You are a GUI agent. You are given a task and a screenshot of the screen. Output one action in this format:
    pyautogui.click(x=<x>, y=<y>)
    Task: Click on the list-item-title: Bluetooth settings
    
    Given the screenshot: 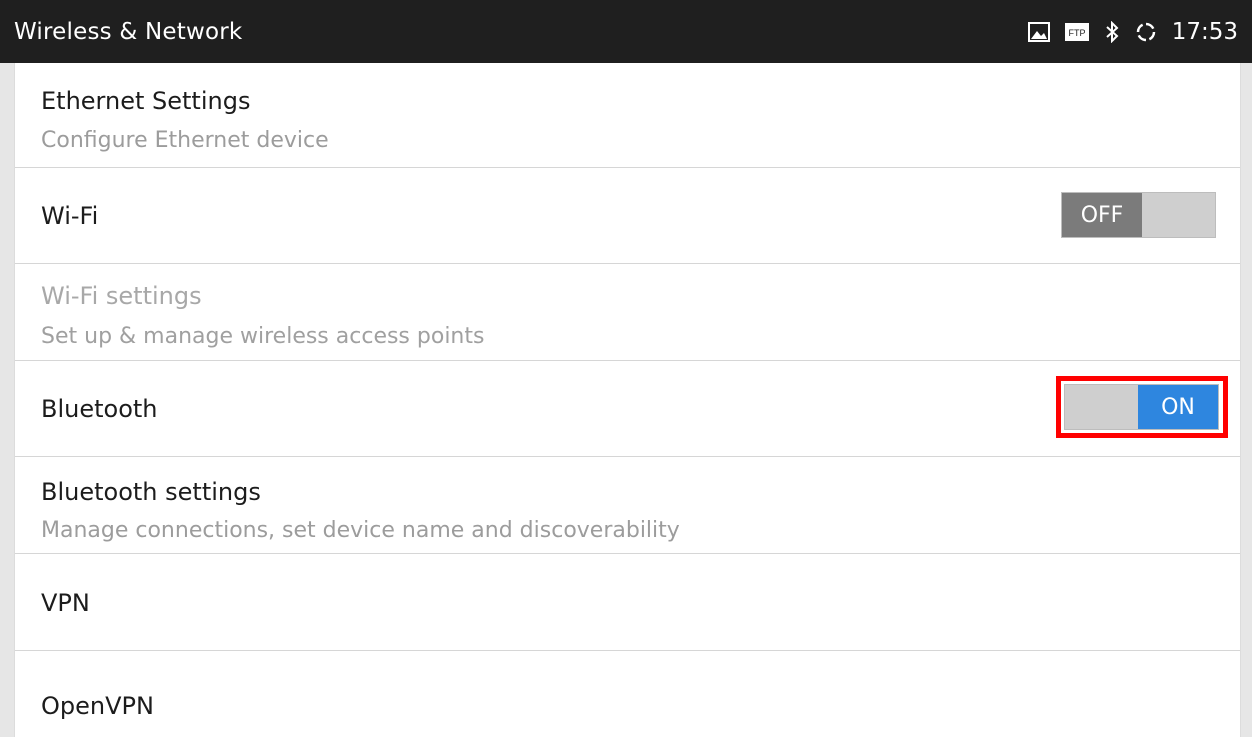 What is the action you would take?
    pyautogui.click(x=151, y=492)
    